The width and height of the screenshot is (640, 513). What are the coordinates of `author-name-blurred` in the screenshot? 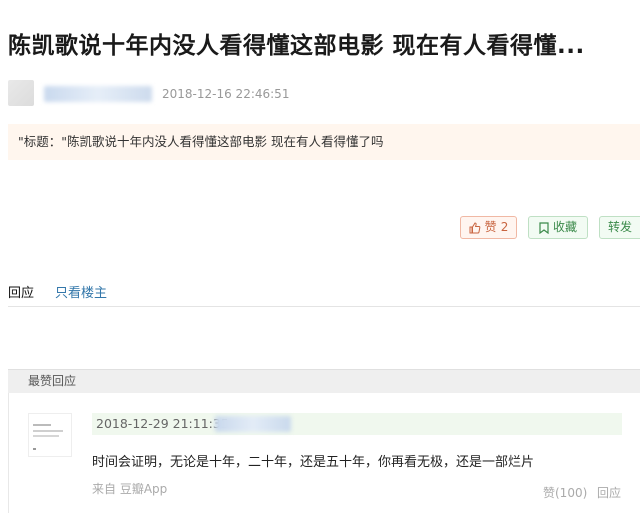 It's located at (98, 94).